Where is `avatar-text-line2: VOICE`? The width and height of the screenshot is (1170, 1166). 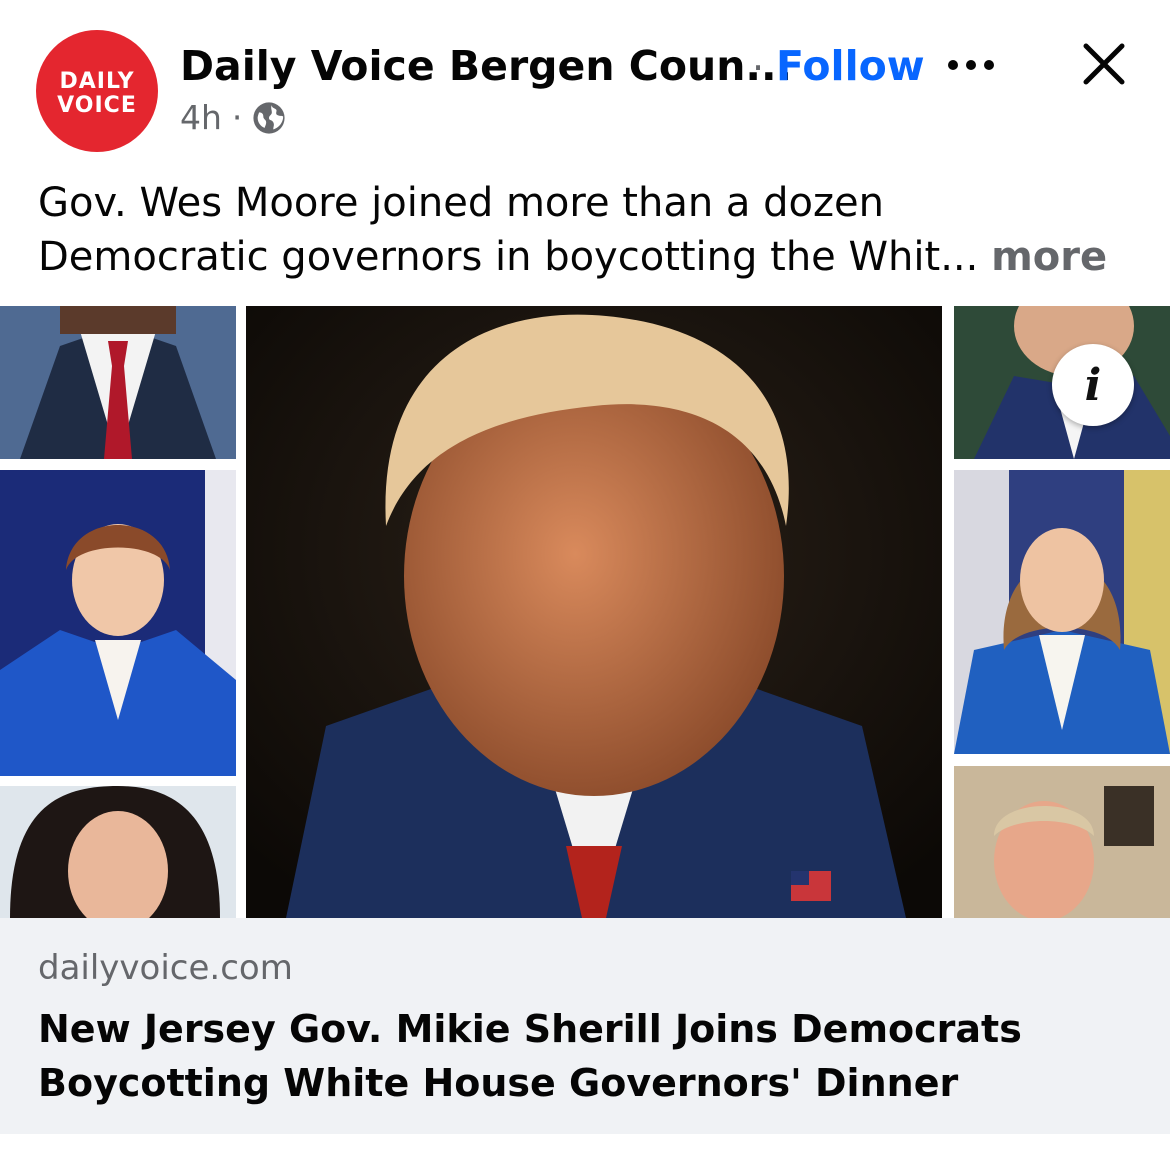 avatar-text-line2: VOICE is located at coordinates (97, 105).